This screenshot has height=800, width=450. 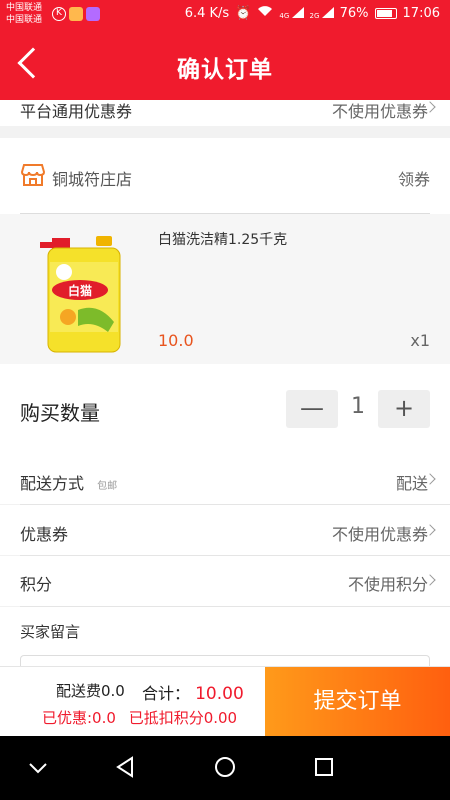 What do you see at coordinates (379, 534) in the screenshot?
I see `coupon-value: 不使用优惠券` at bounding box center [379, 534].